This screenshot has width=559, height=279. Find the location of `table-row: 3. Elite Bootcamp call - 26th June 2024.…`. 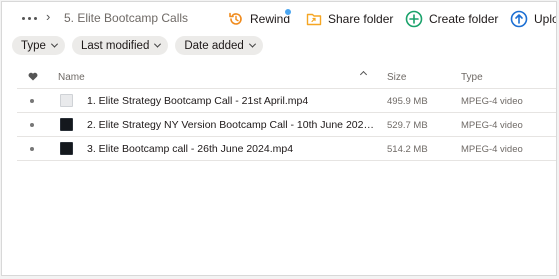

table-row: 3. Elite Bootcamp call - 26th June 2024.… is located at coordinates (286, 149).